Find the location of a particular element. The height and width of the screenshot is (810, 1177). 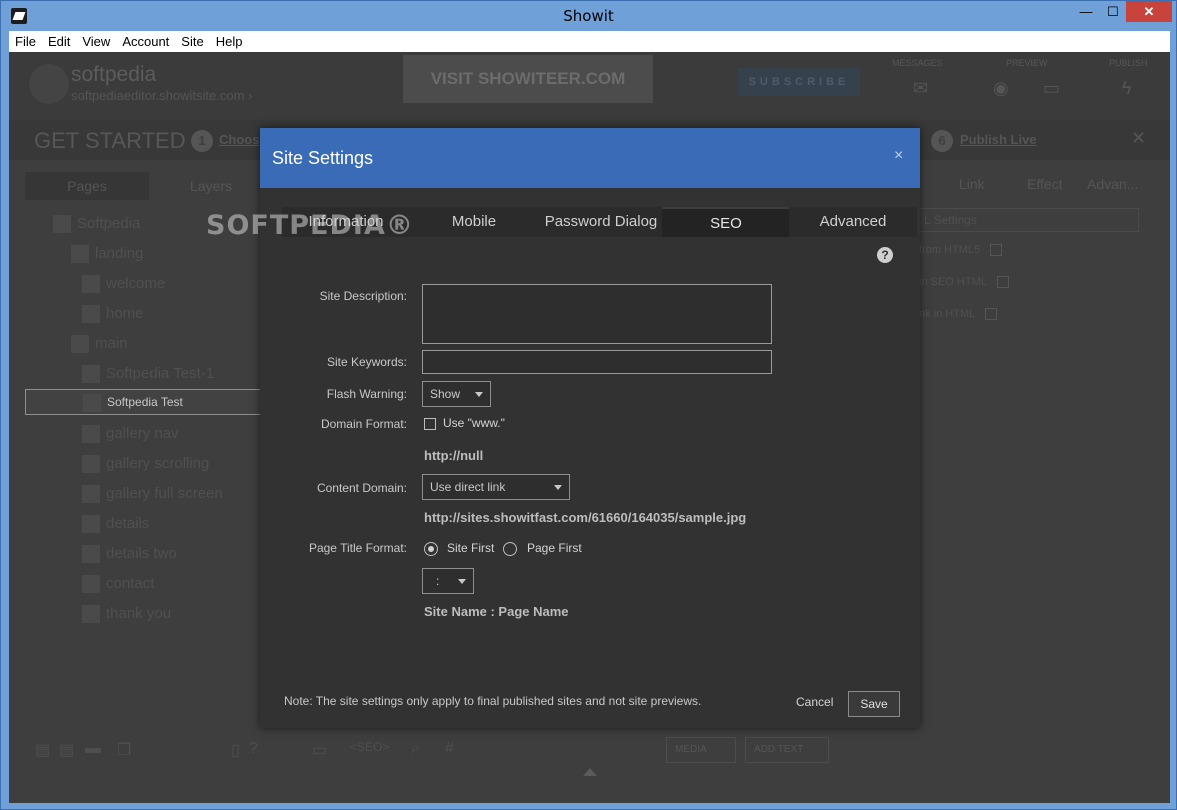

tab-pages: Pages is located at coordinates (87, 186).